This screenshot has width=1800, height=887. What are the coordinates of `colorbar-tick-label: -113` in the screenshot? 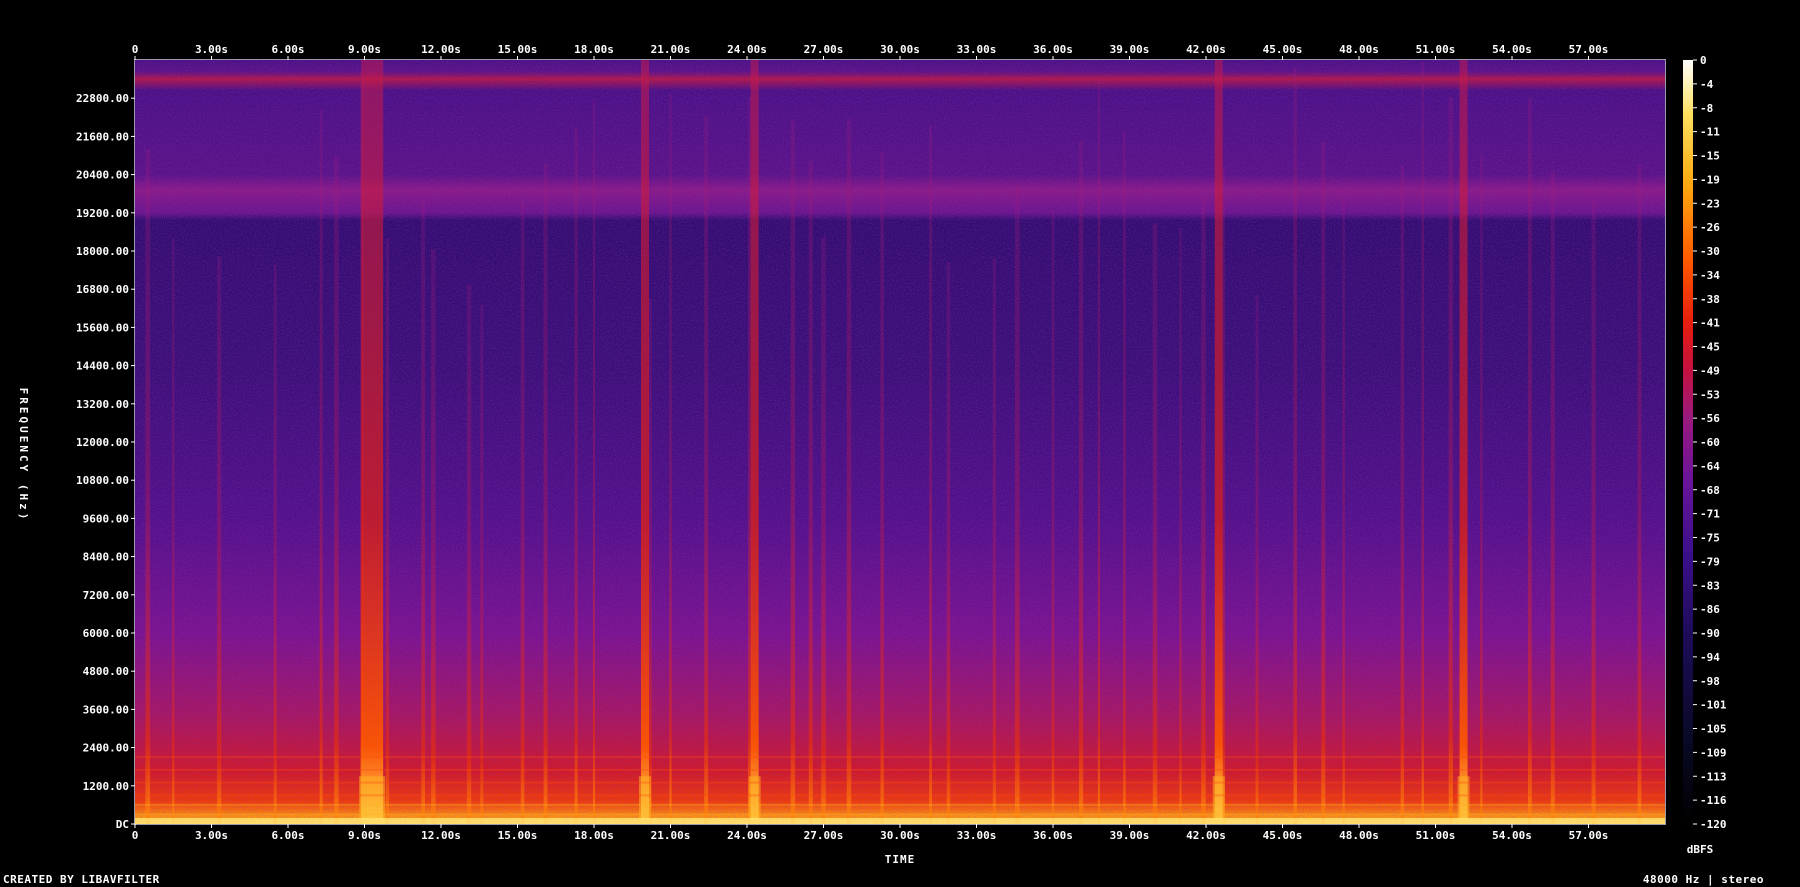 It's located at (1713, 776).